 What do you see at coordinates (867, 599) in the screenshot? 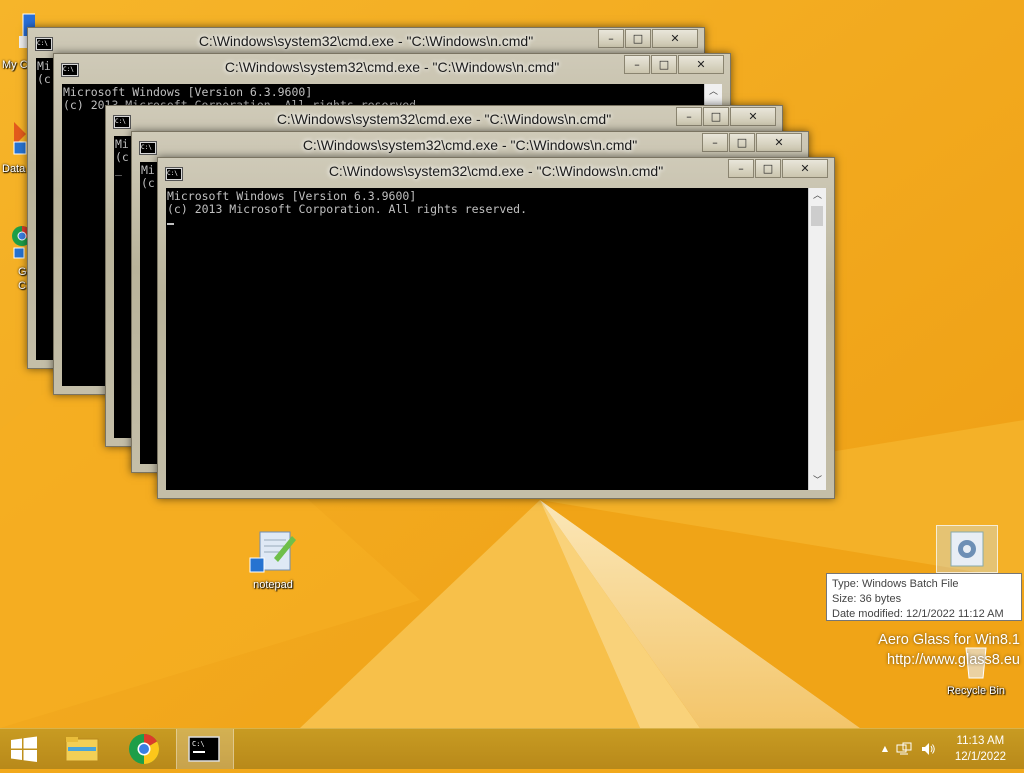
I see `tooltip-size: Size: 36 bytes` at bounding box center [867, 599].